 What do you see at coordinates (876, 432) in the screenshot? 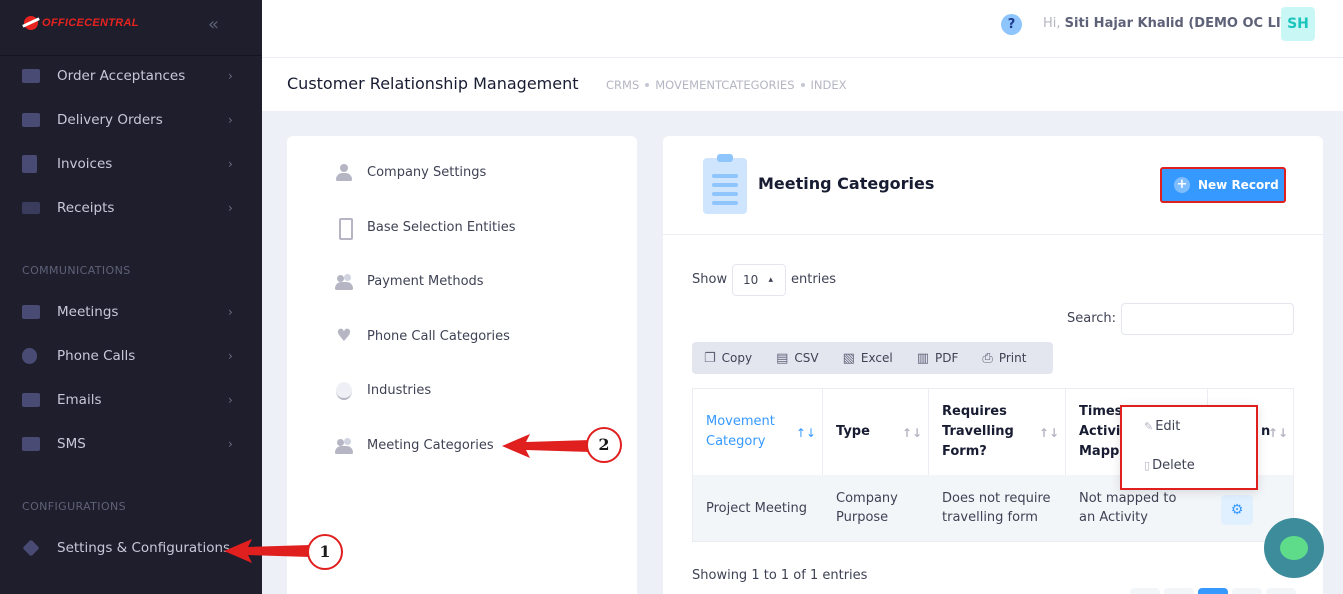
I see `column-header-type: Type ↑↓` at bounding box center [876, 432].